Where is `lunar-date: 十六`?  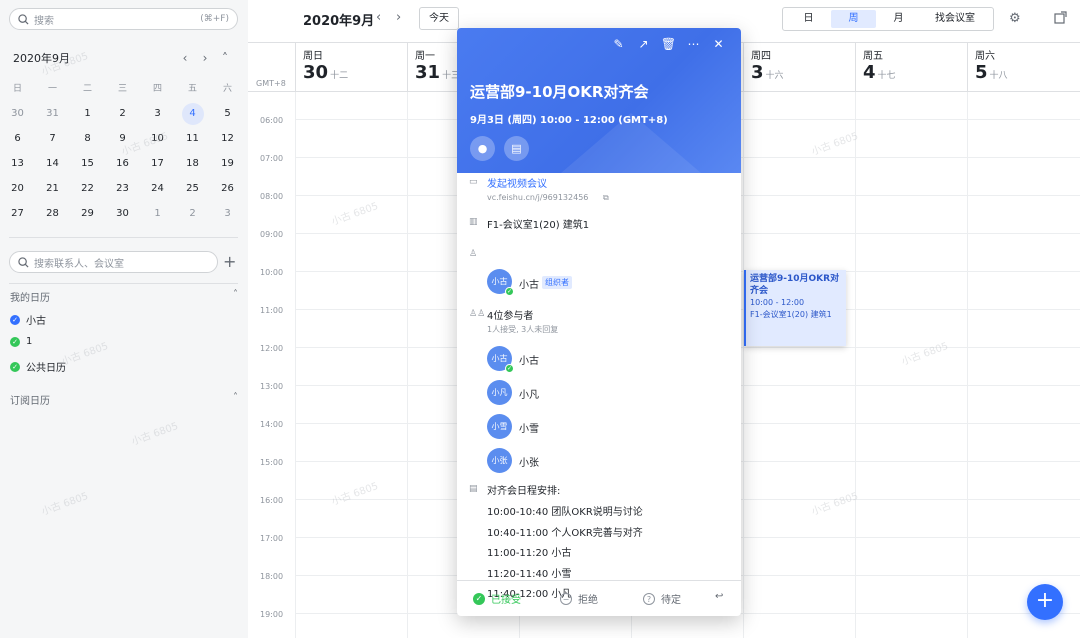
lunar-date: 十六 is located at coordinates (774, 76).